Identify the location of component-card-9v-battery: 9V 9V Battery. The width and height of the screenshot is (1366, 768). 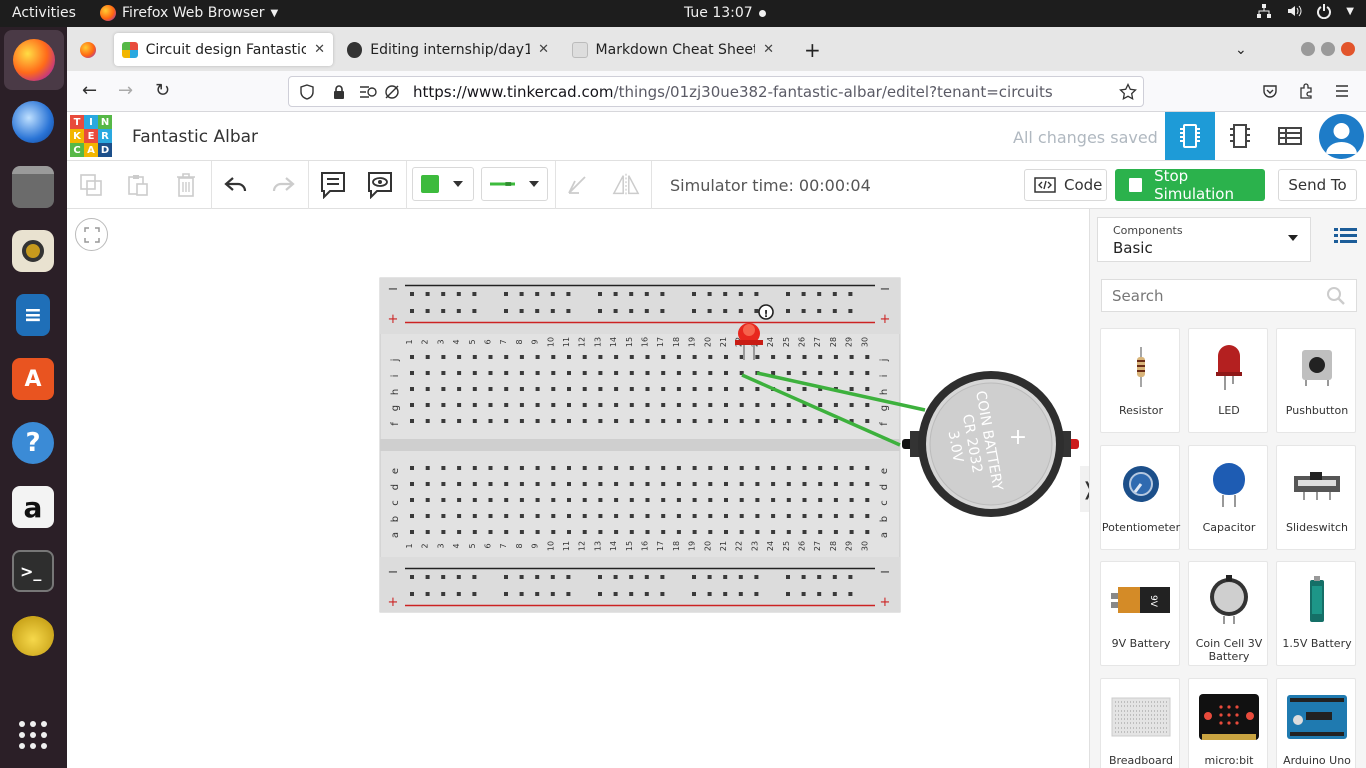
(1140, 613).